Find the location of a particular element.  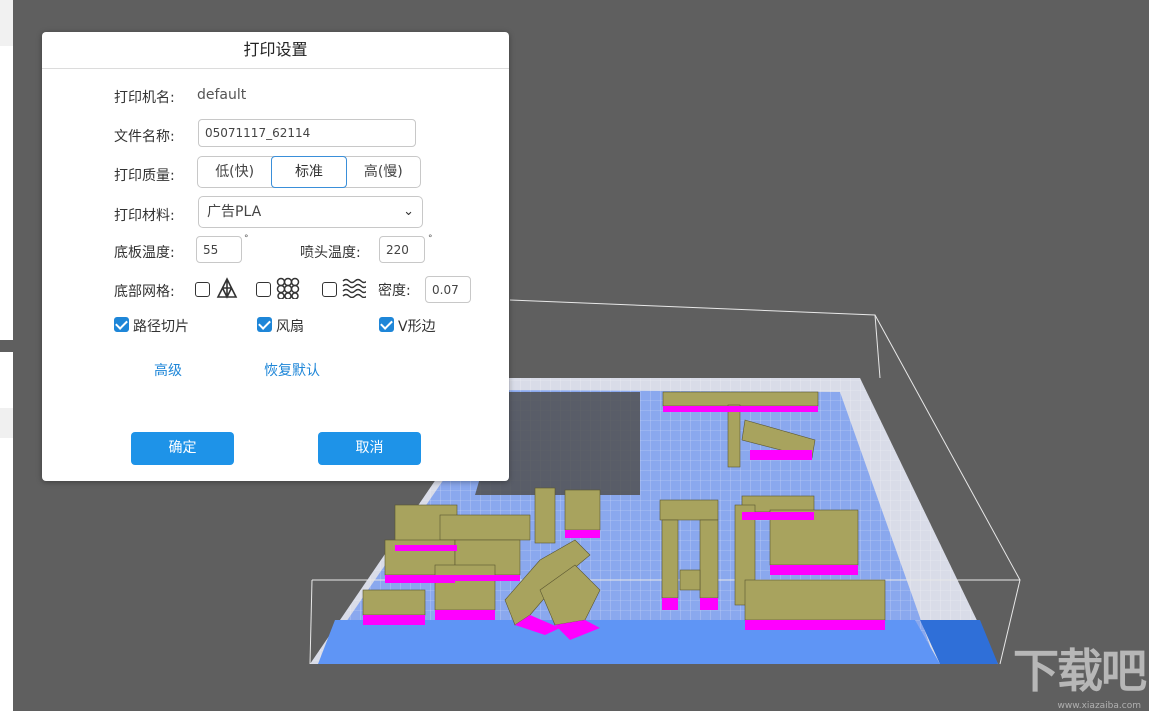

density-input: 0.07 is located at coordinates (448, 289).